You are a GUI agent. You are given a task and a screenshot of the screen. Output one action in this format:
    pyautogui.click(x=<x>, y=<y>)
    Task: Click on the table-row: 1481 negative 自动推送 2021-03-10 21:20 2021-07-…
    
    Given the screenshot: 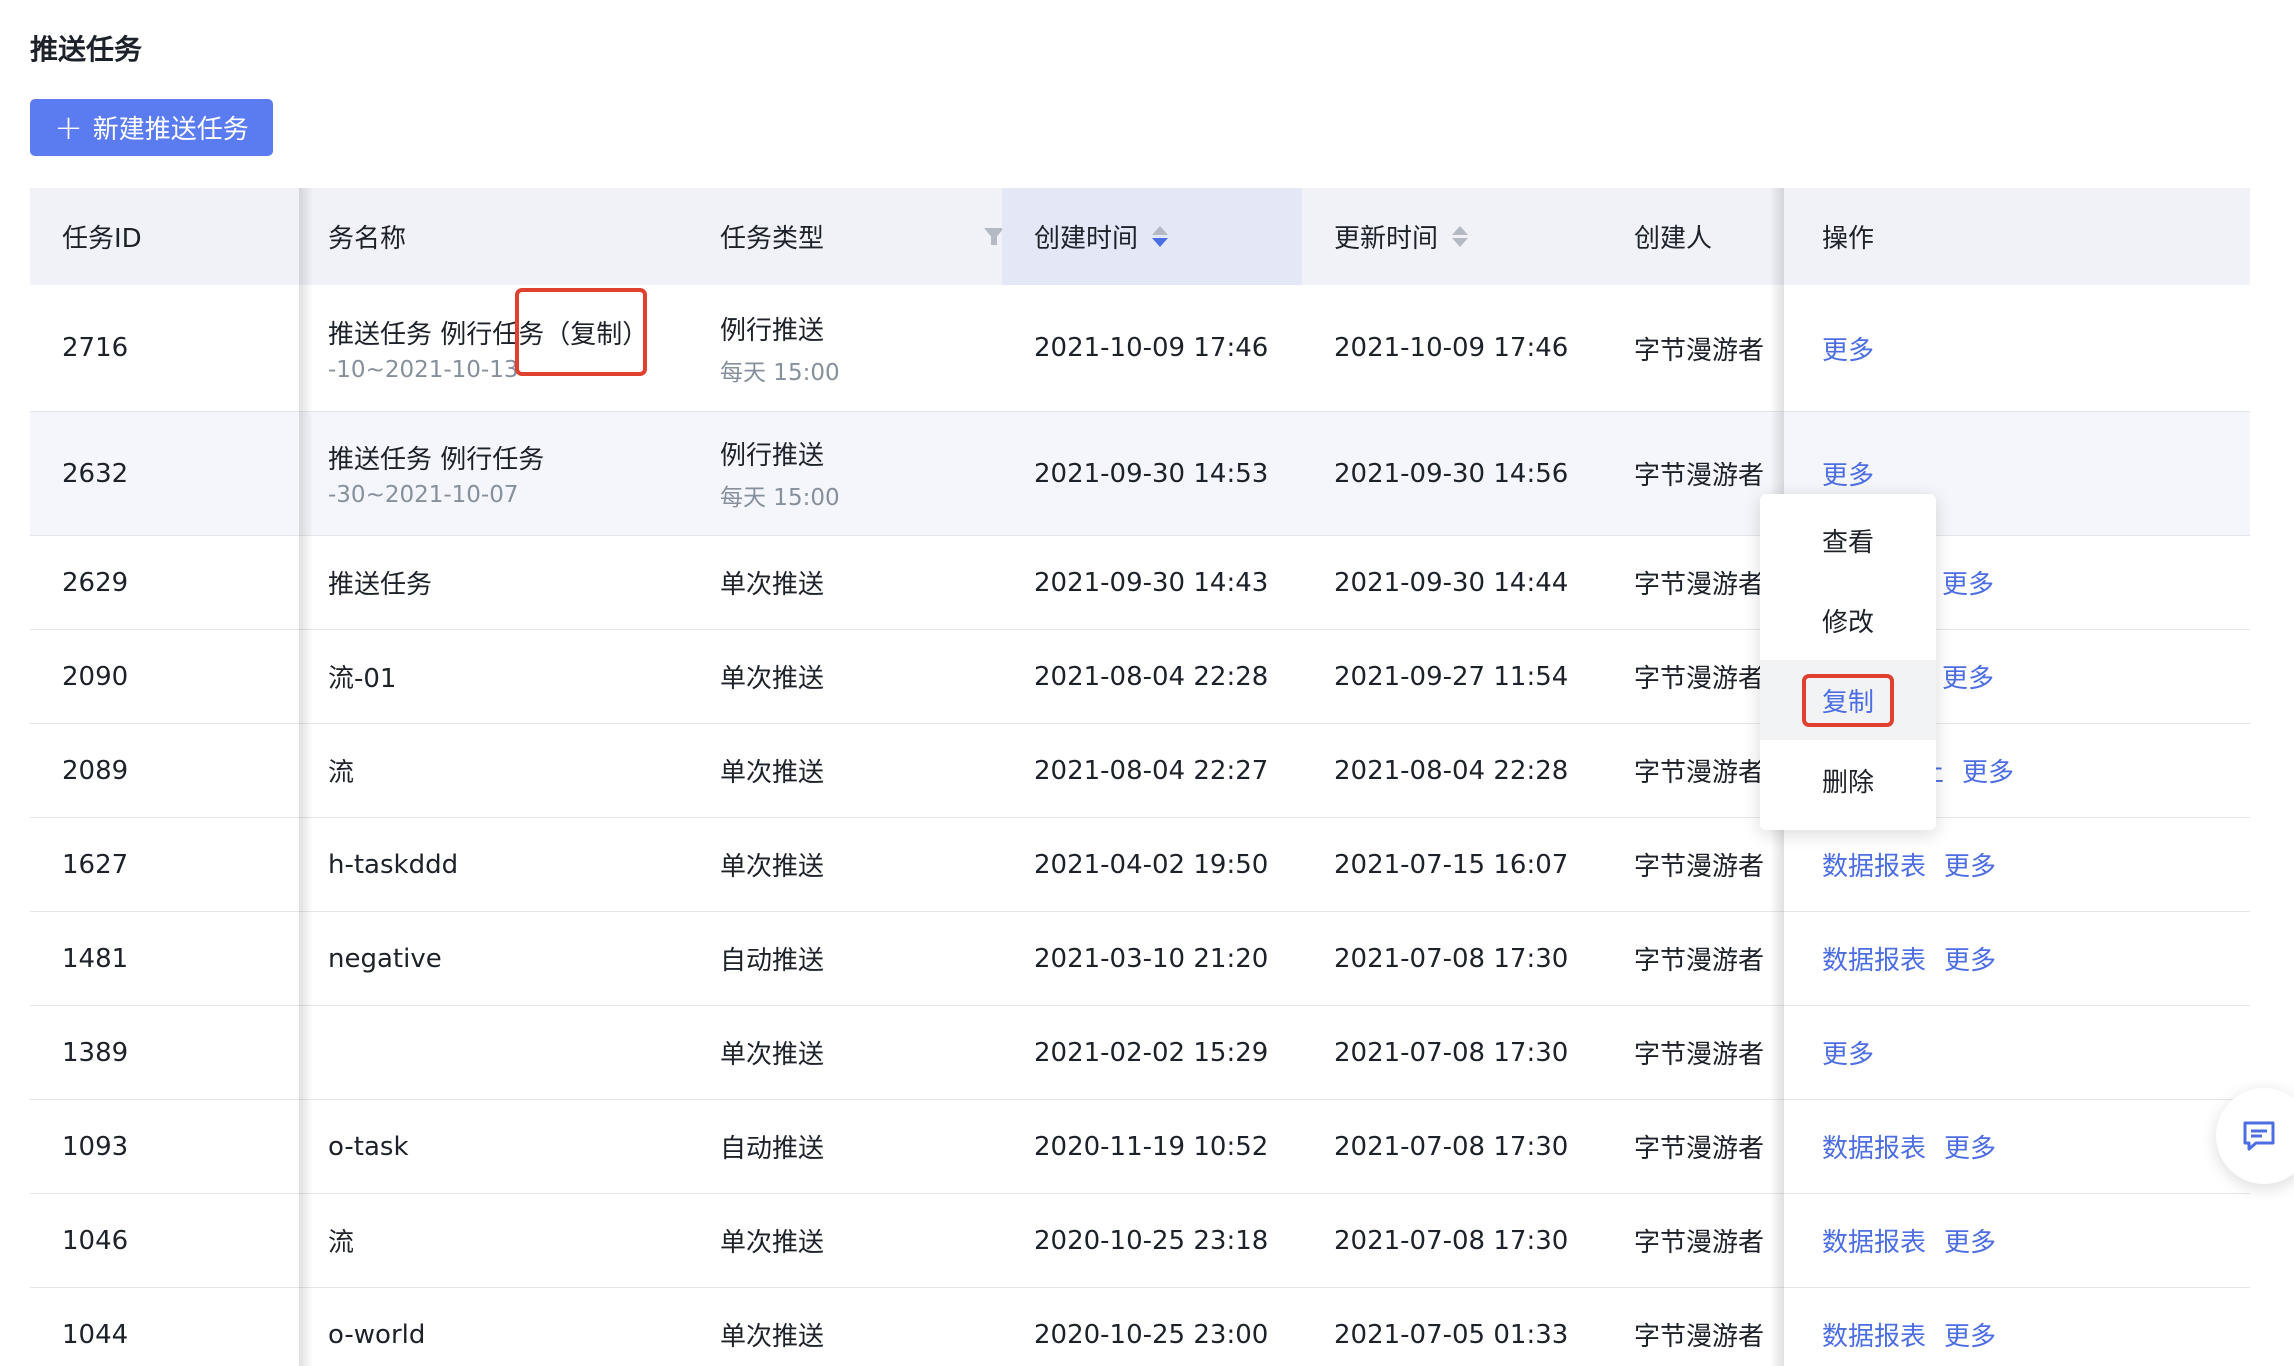 What is the action you would take?
    pyautogui.click(x=1140, y=959)
    